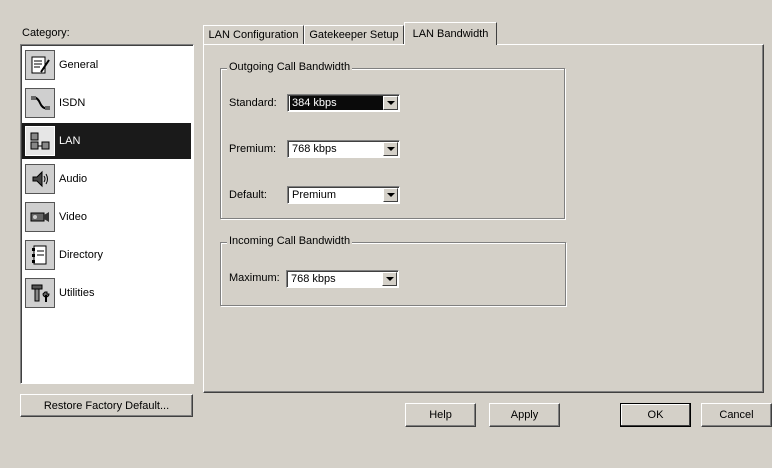  What do you see at coordinates (106, 255) in the screenshot?
I see `category-item-directory: Directory` at bounding box center [106, 255].